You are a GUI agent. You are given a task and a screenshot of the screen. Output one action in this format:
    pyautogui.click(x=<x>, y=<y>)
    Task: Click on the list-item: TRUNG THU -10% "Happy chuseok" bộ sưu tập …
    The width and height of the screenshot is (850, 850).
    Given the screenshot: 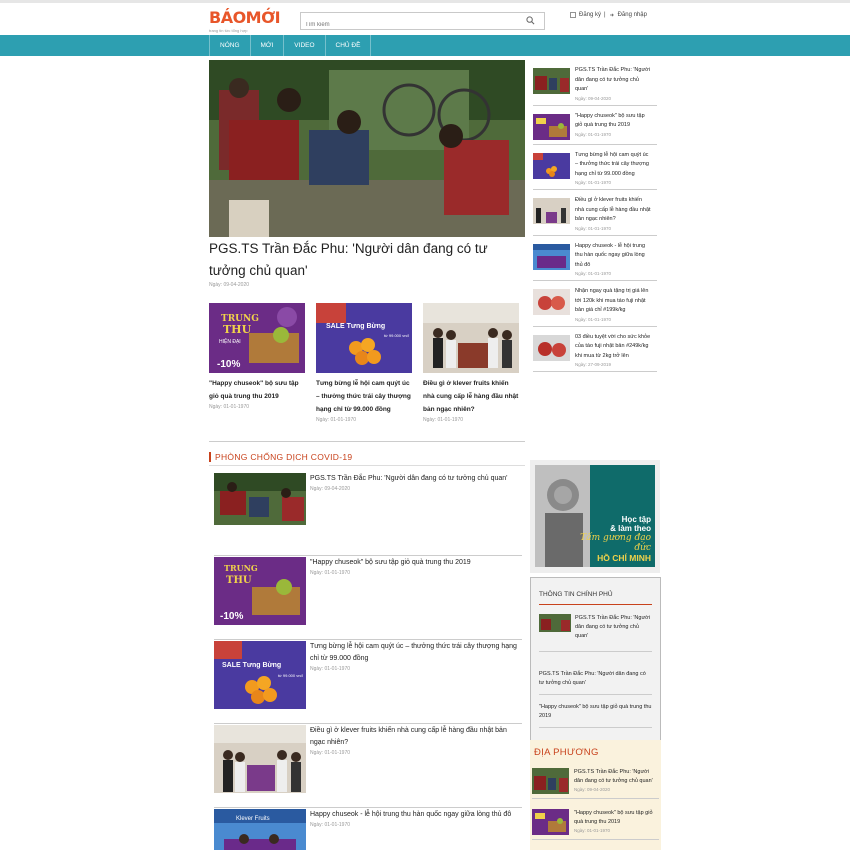 What is the action you would take?
    pyautogui.click(x=368, y=598)
    